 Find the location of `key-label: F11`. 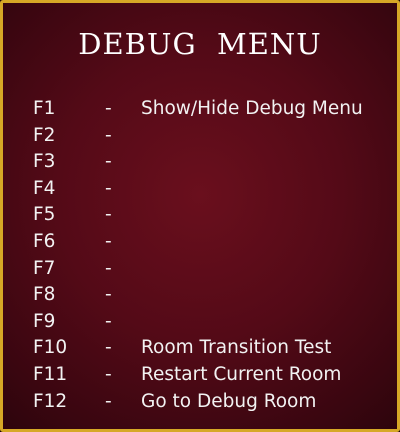

key-label: F11 is located at coordinates (50, 374).